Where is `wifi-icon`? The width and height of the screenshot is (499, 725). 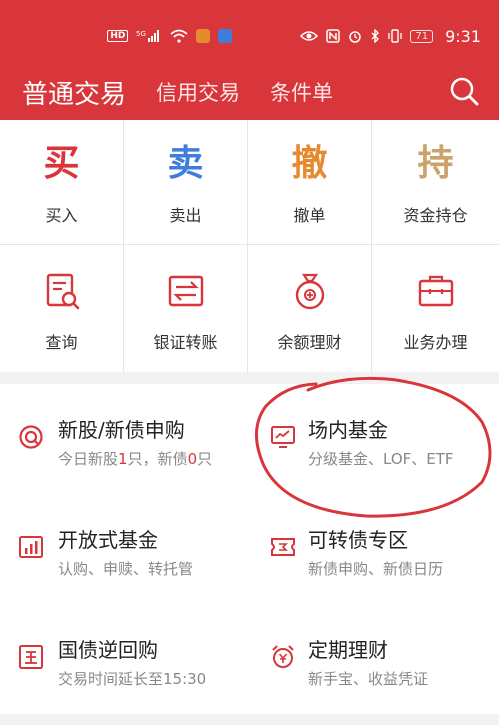 wifi-icon is located at coordinates (179, 36).